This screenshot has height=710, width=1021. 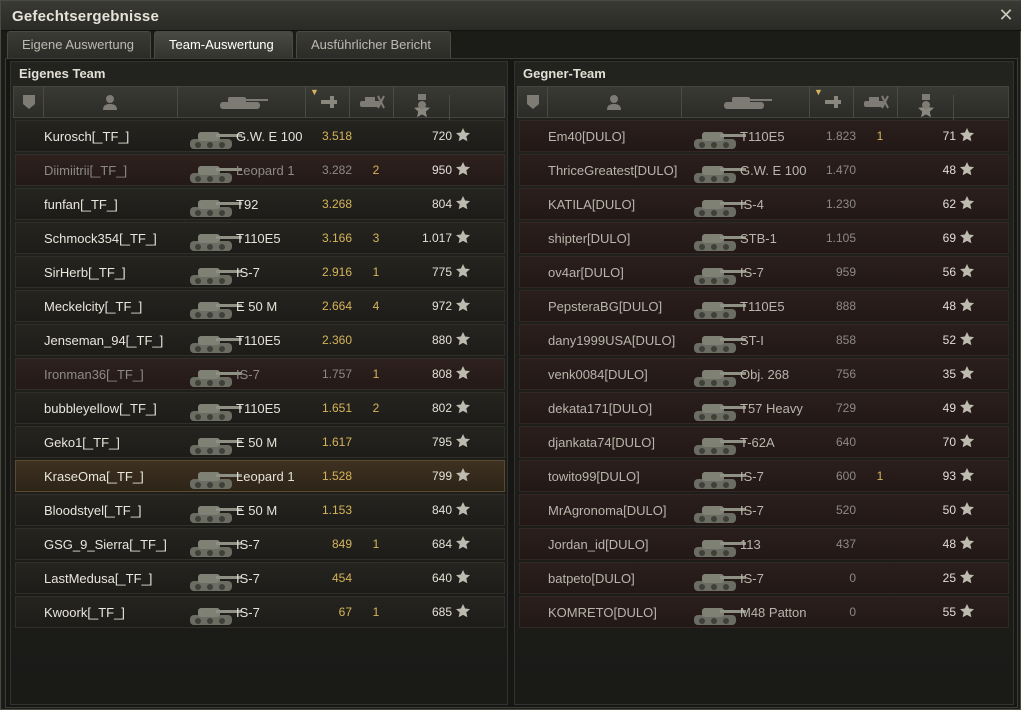 What do you see at coordinates (845, 272) in the screenshot?
I see `damage-value: 959` at bounding box center [845, 272].